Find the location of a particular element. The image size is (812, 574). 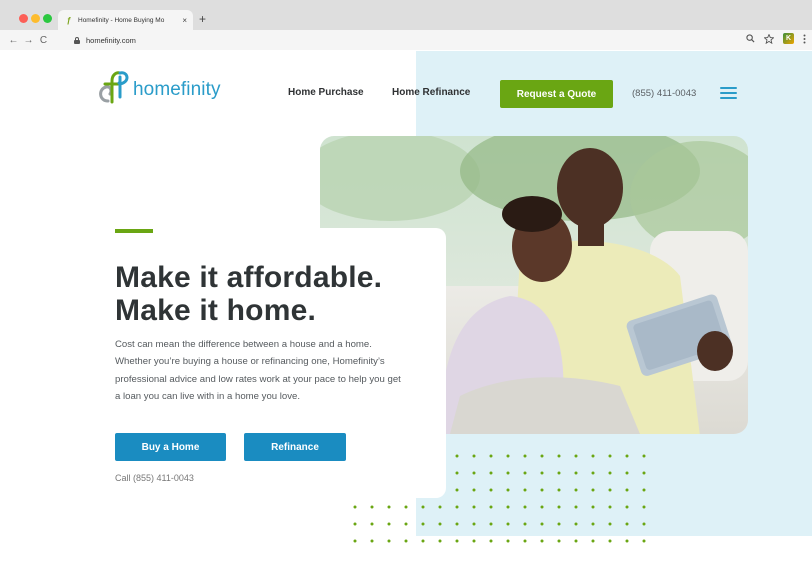

address-bar: homefinity.com is located at coordinates (105, 40).